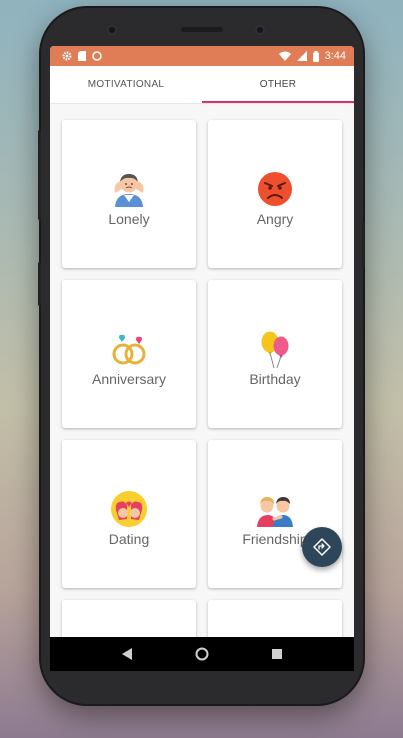  What do you see at coordinates (126, 84) in the screenshot?
I see `tab-motivational: MOTIVATIONAL` at bounding box center [126, 84].